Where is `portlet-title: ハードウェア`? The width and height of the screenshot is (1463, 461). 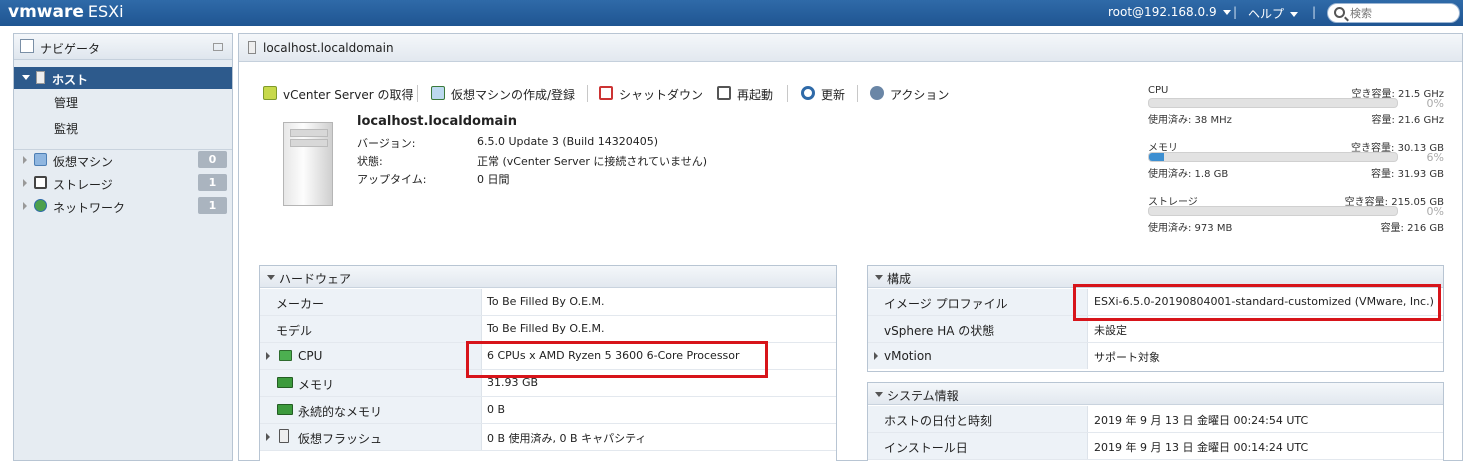
portlet-title: ハードウェア is located at coordinates (315, 279).